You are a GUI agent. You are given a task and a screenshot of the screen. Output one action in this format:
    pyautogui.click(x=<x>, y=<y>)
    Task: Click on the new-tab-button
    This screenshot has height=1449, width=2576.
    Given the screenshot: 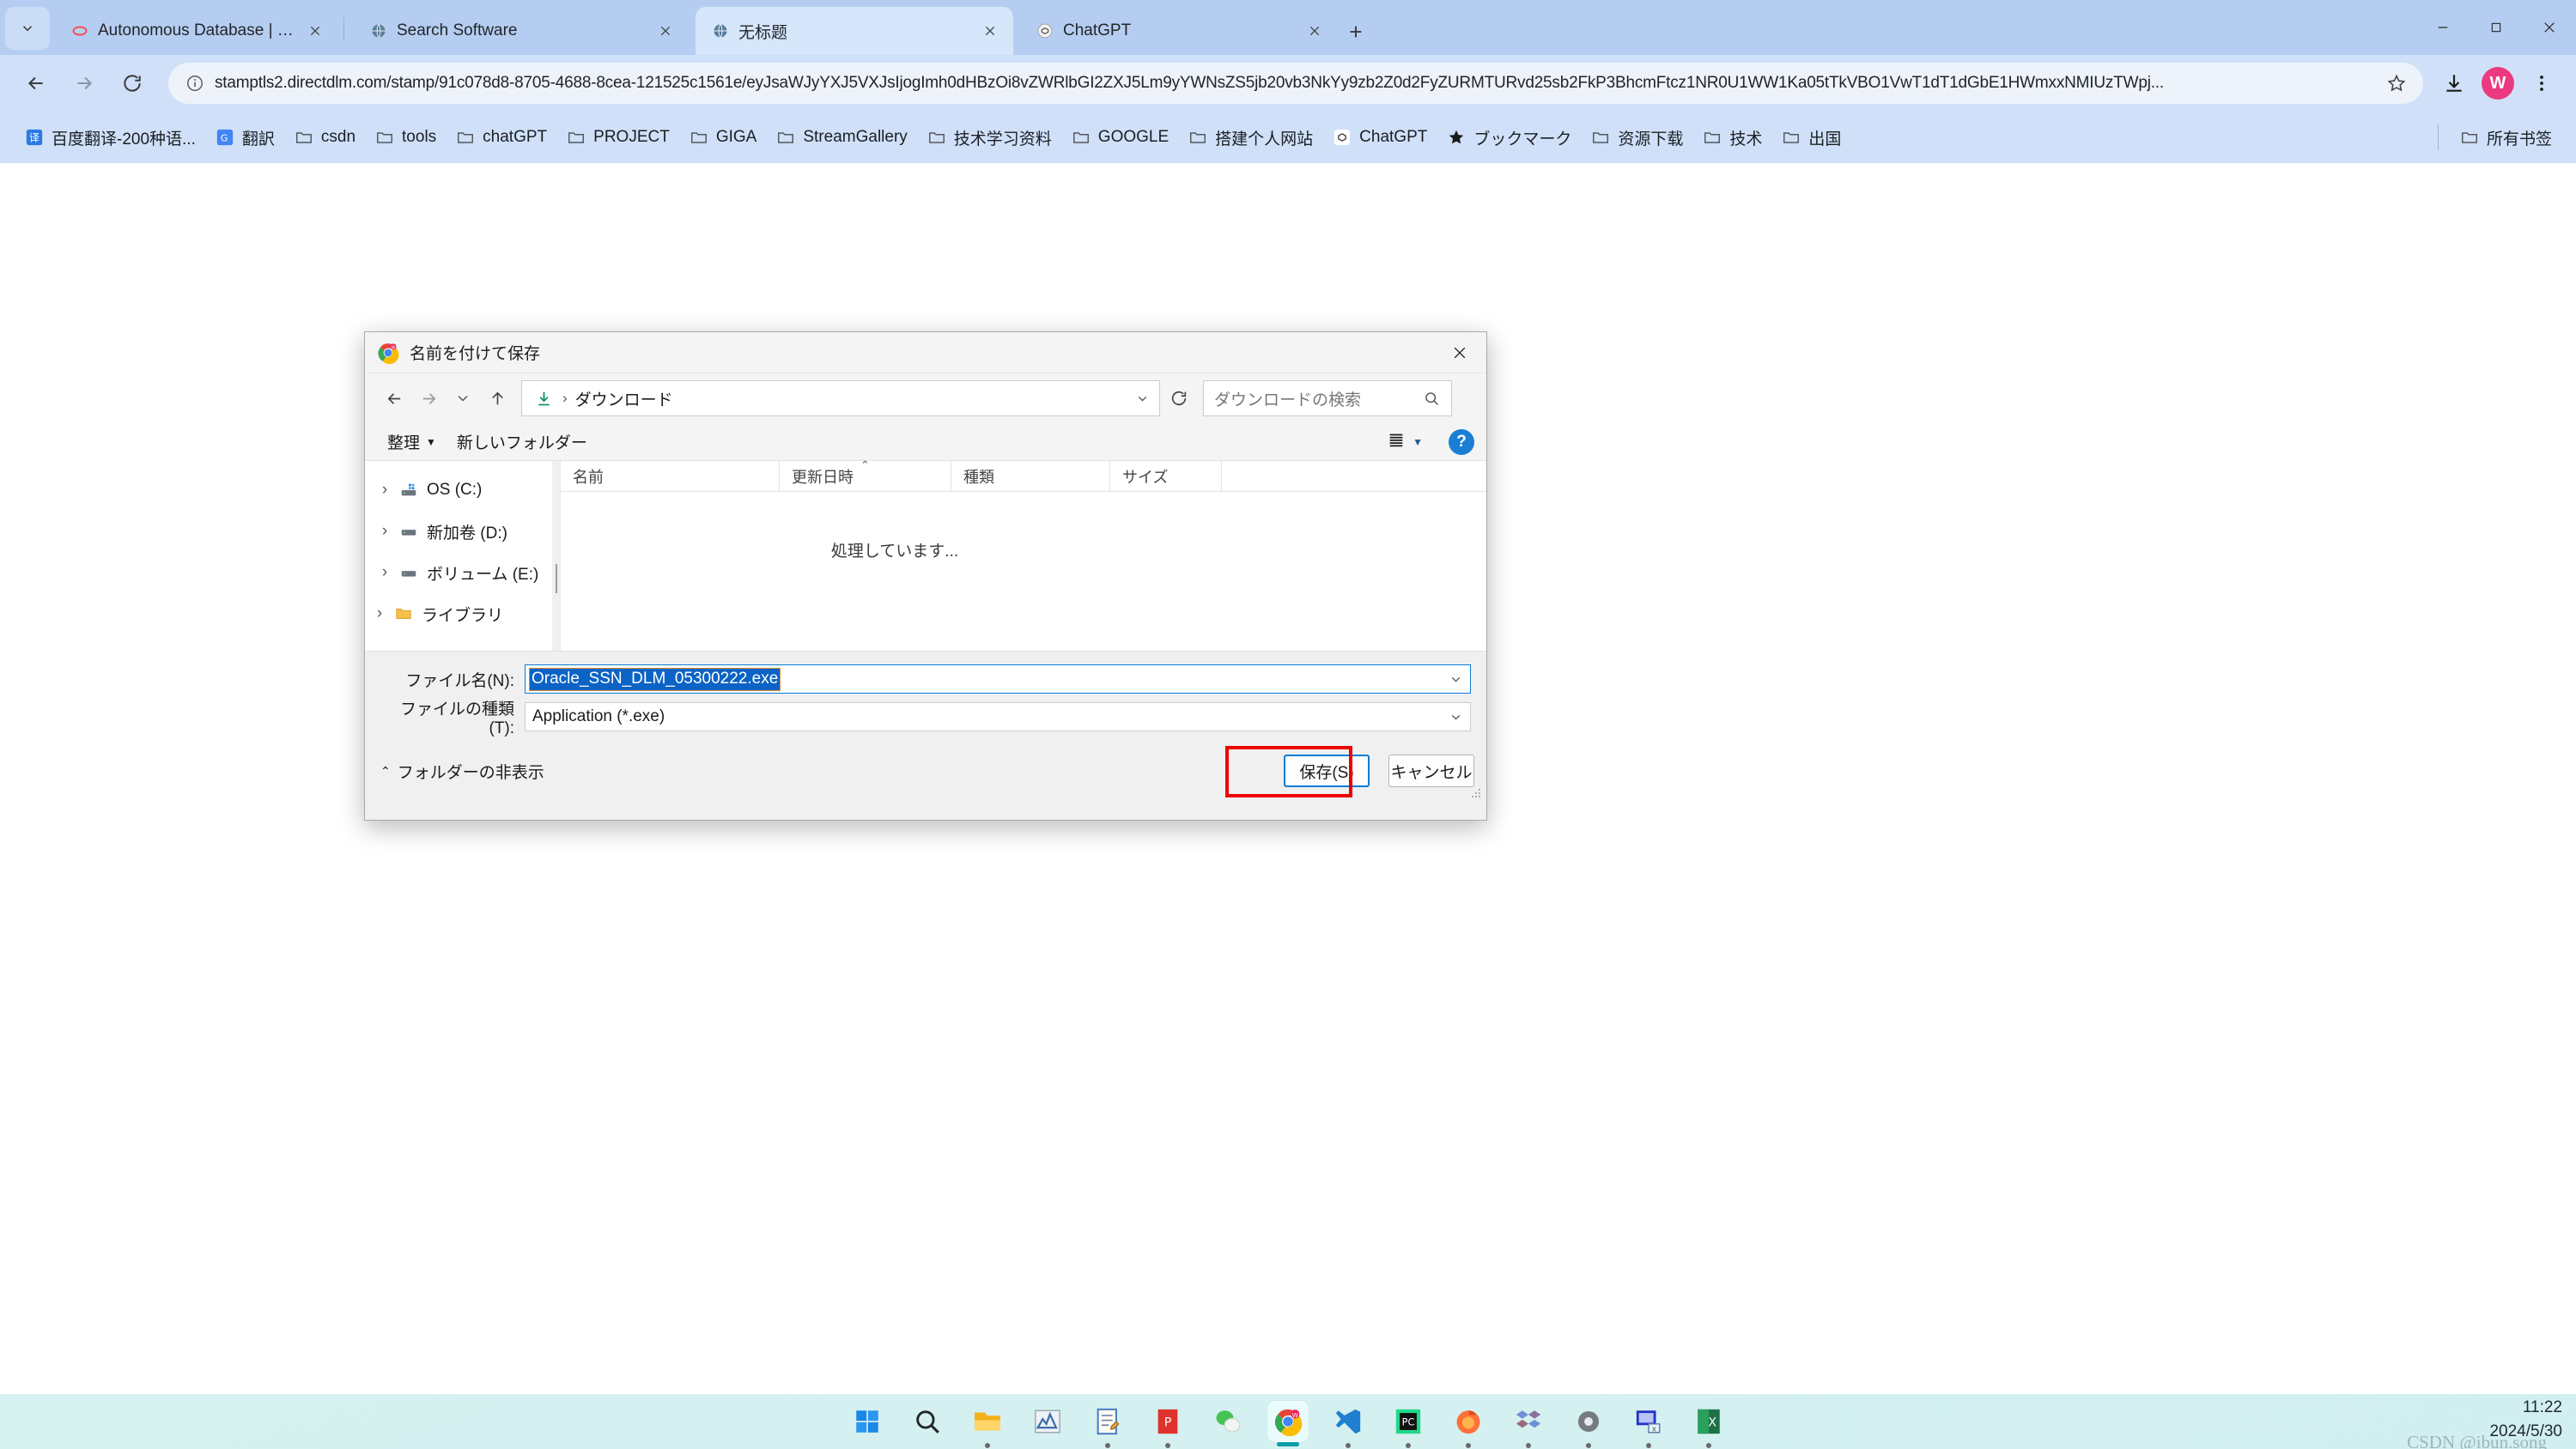 What is the action you would take?
    pyautogui.click(x=1356, y=32)
    